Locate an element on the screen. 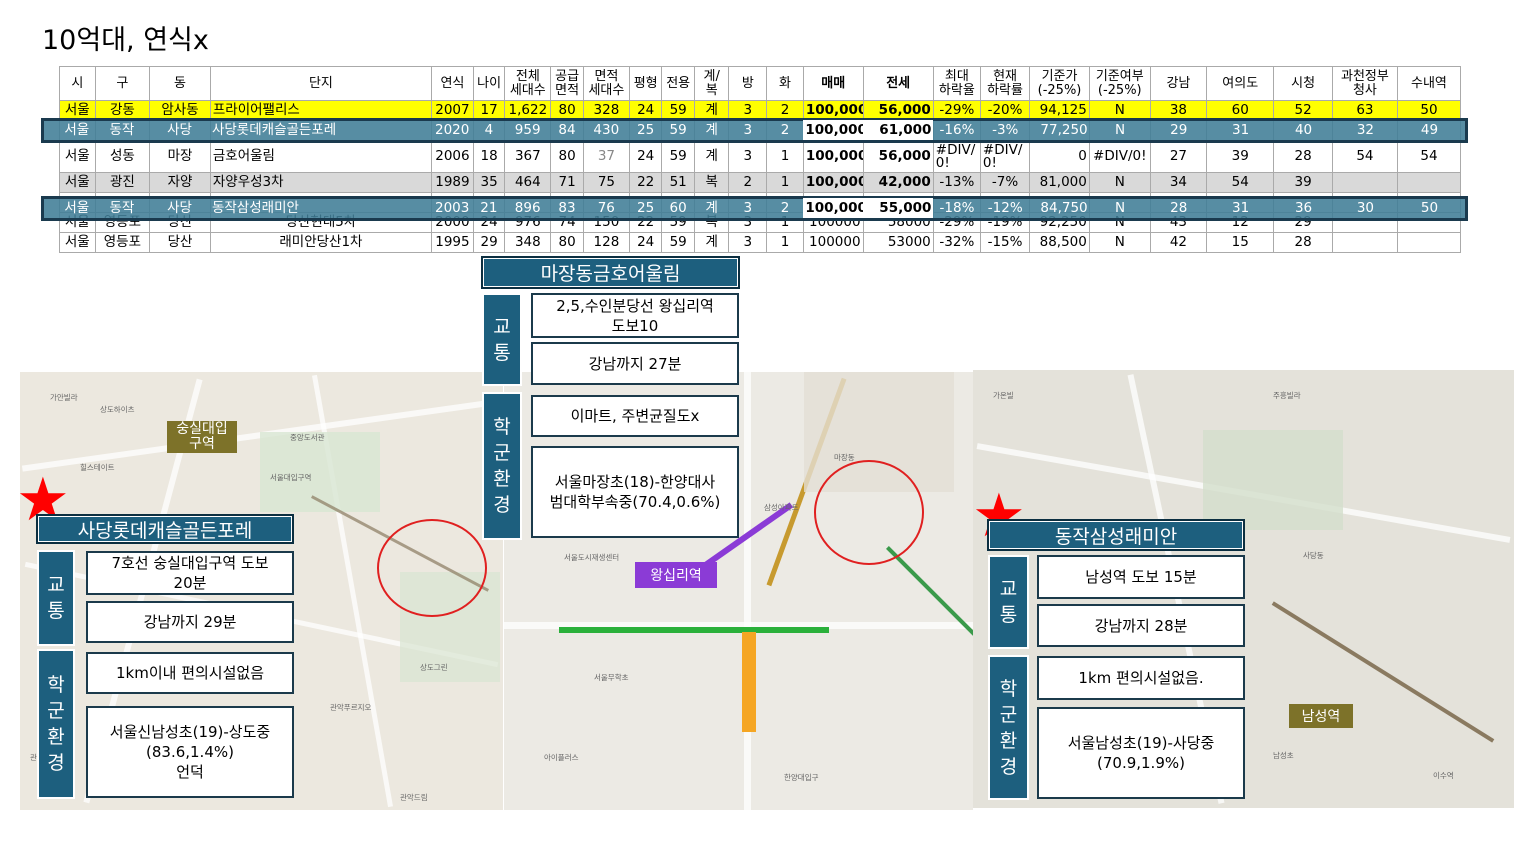  majang-gangnam: 강남까지 27분 is located at coordinates (635, 363).